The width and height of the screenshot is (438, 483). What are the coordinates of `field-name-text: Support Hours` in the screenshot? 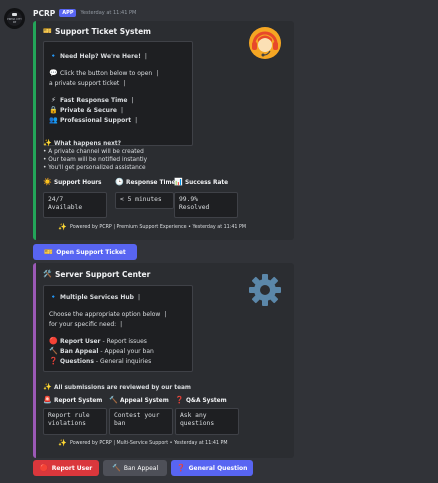 It's located at (78, 182).